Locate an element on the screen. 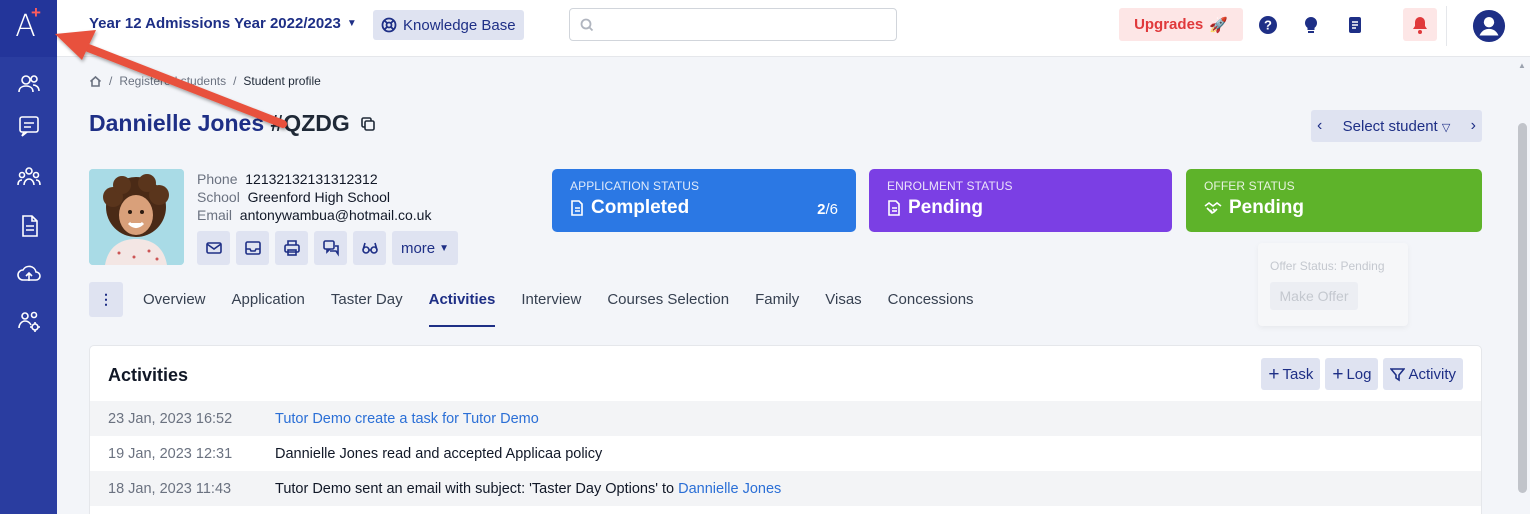 The image size is (1530, 514). offer-status-card: OFFER STATUS Pending is located at coordinates (1334, 200).